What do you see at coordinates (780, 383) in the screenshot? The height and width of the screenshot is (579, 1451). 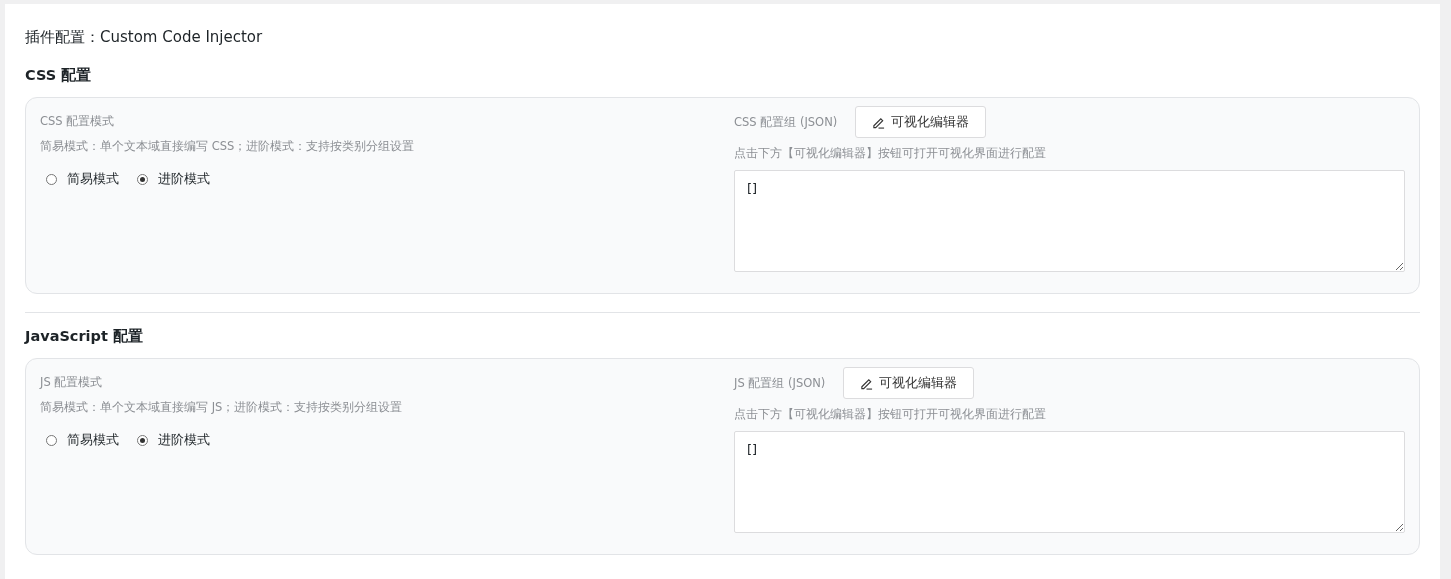 I see `field-label: JS 配置组 (JSON)` at bounding box center [780, 383].